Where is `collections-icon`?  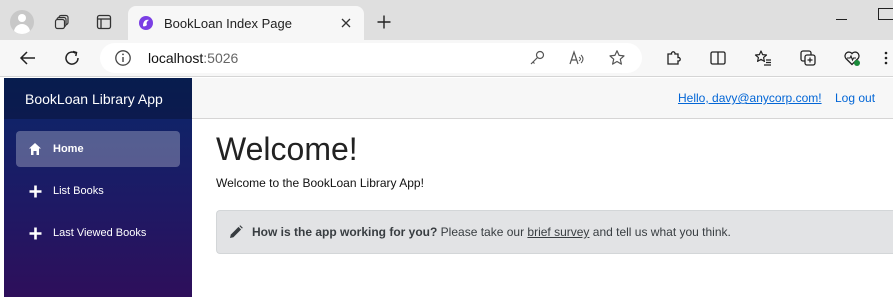 collections-icon is located at coordinates (808, 58).